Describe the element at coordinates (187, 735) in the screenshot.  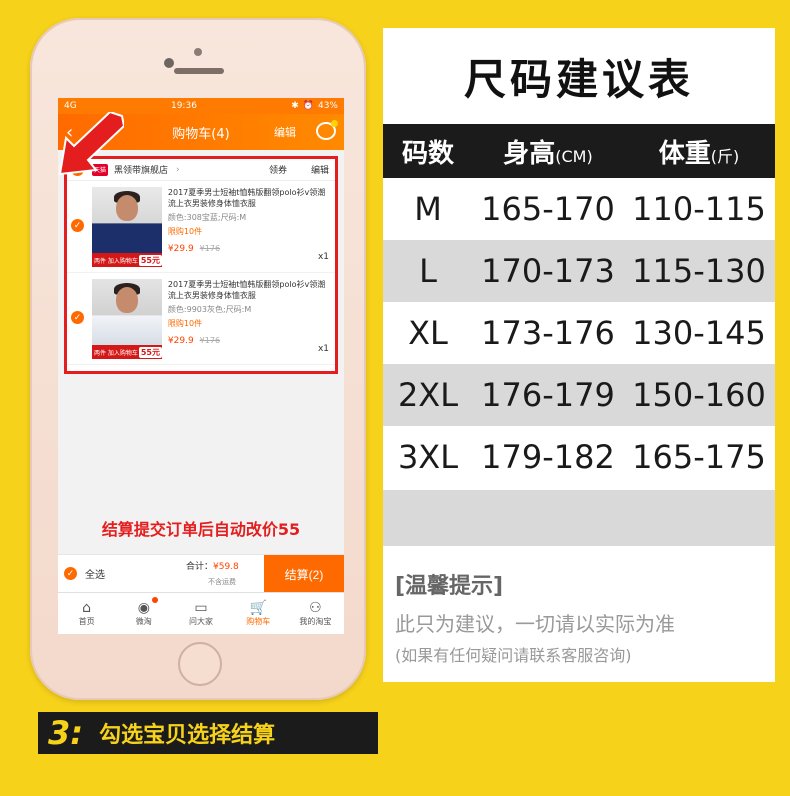
I see `step-text: 勾选宝贝选择结算` at that location.